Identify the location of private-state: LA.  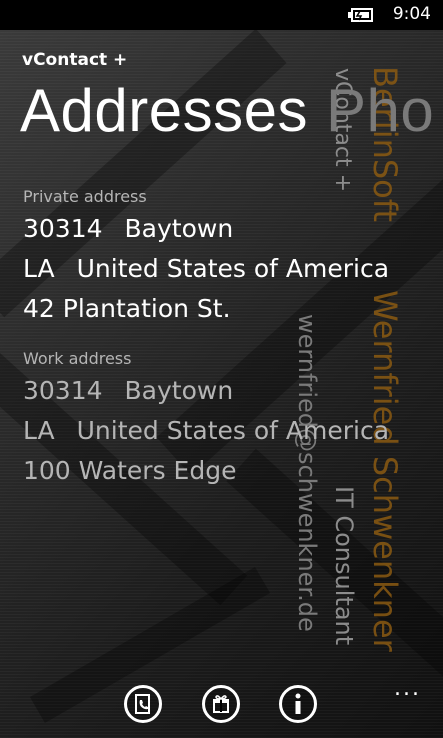
(39, 268).